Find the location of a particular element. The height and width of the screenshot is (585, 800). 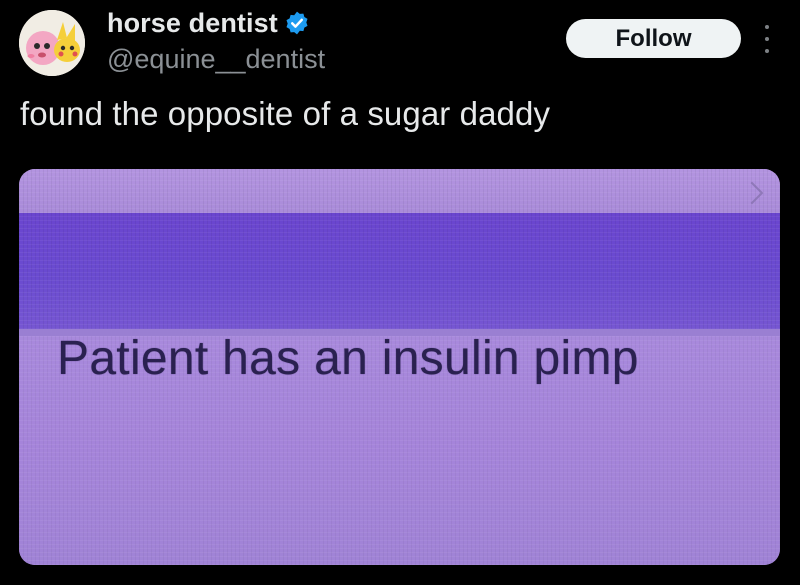

media-top-area is located at coordinates (399, 191).